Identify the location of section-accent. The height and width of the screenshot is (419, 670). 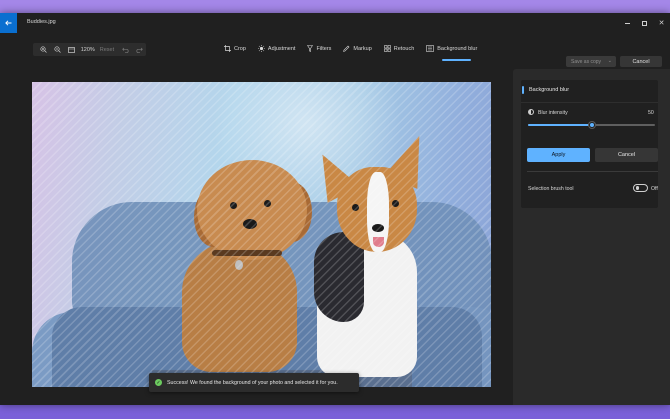
(523, 90).